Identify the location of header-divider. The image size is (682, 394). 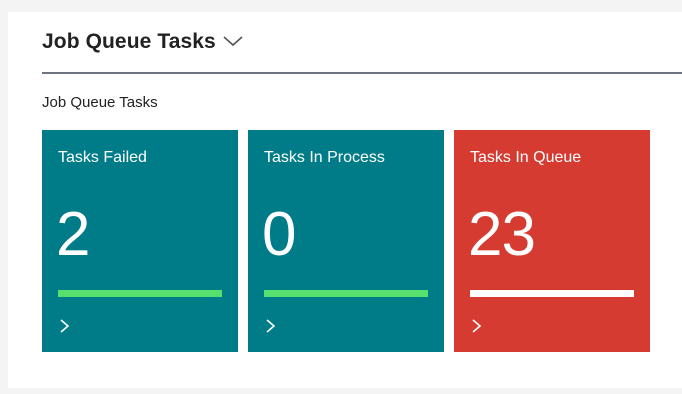
(362, 73).